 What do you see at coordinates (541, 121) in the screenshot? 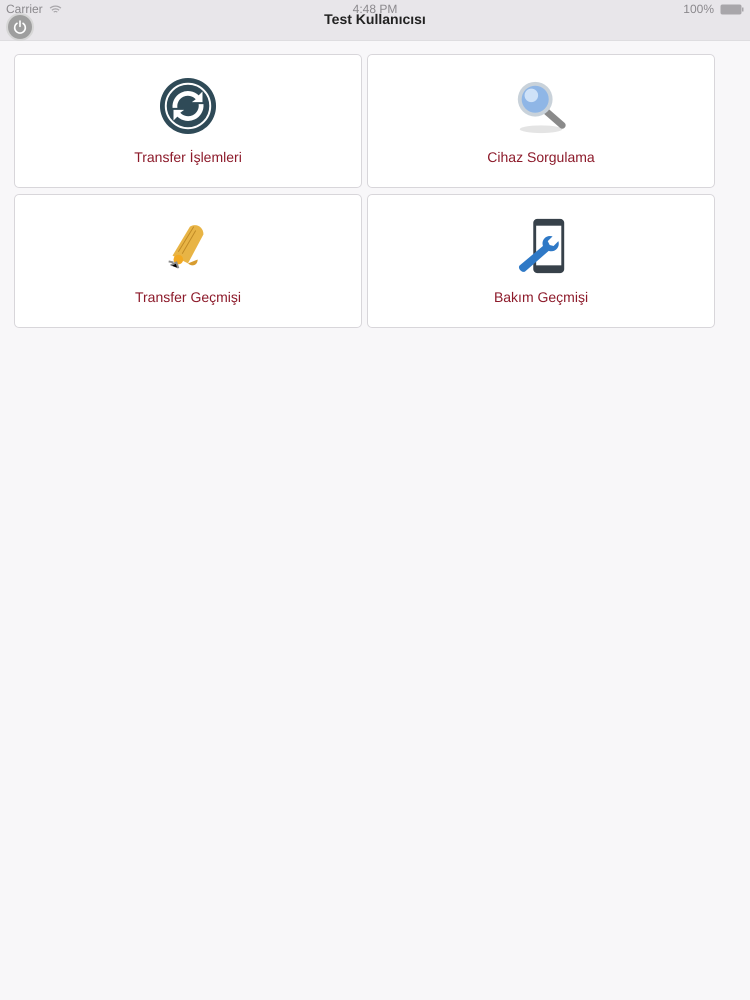
I see `menu-tile: Cihaz Sorgulama` at bounding box center [541, 121].